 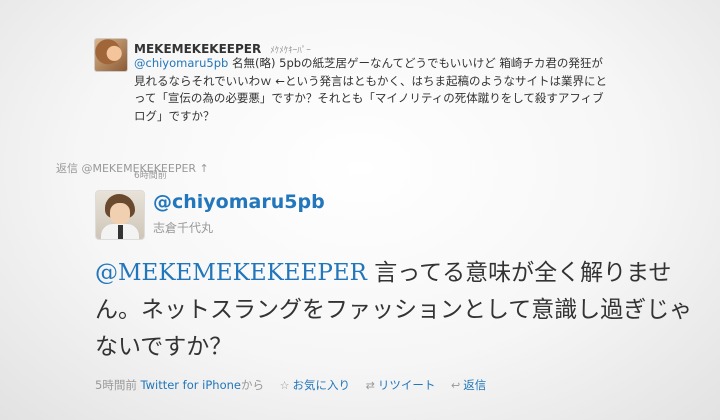 I want to click on original-author-avatar, so click(x=111, y=55).